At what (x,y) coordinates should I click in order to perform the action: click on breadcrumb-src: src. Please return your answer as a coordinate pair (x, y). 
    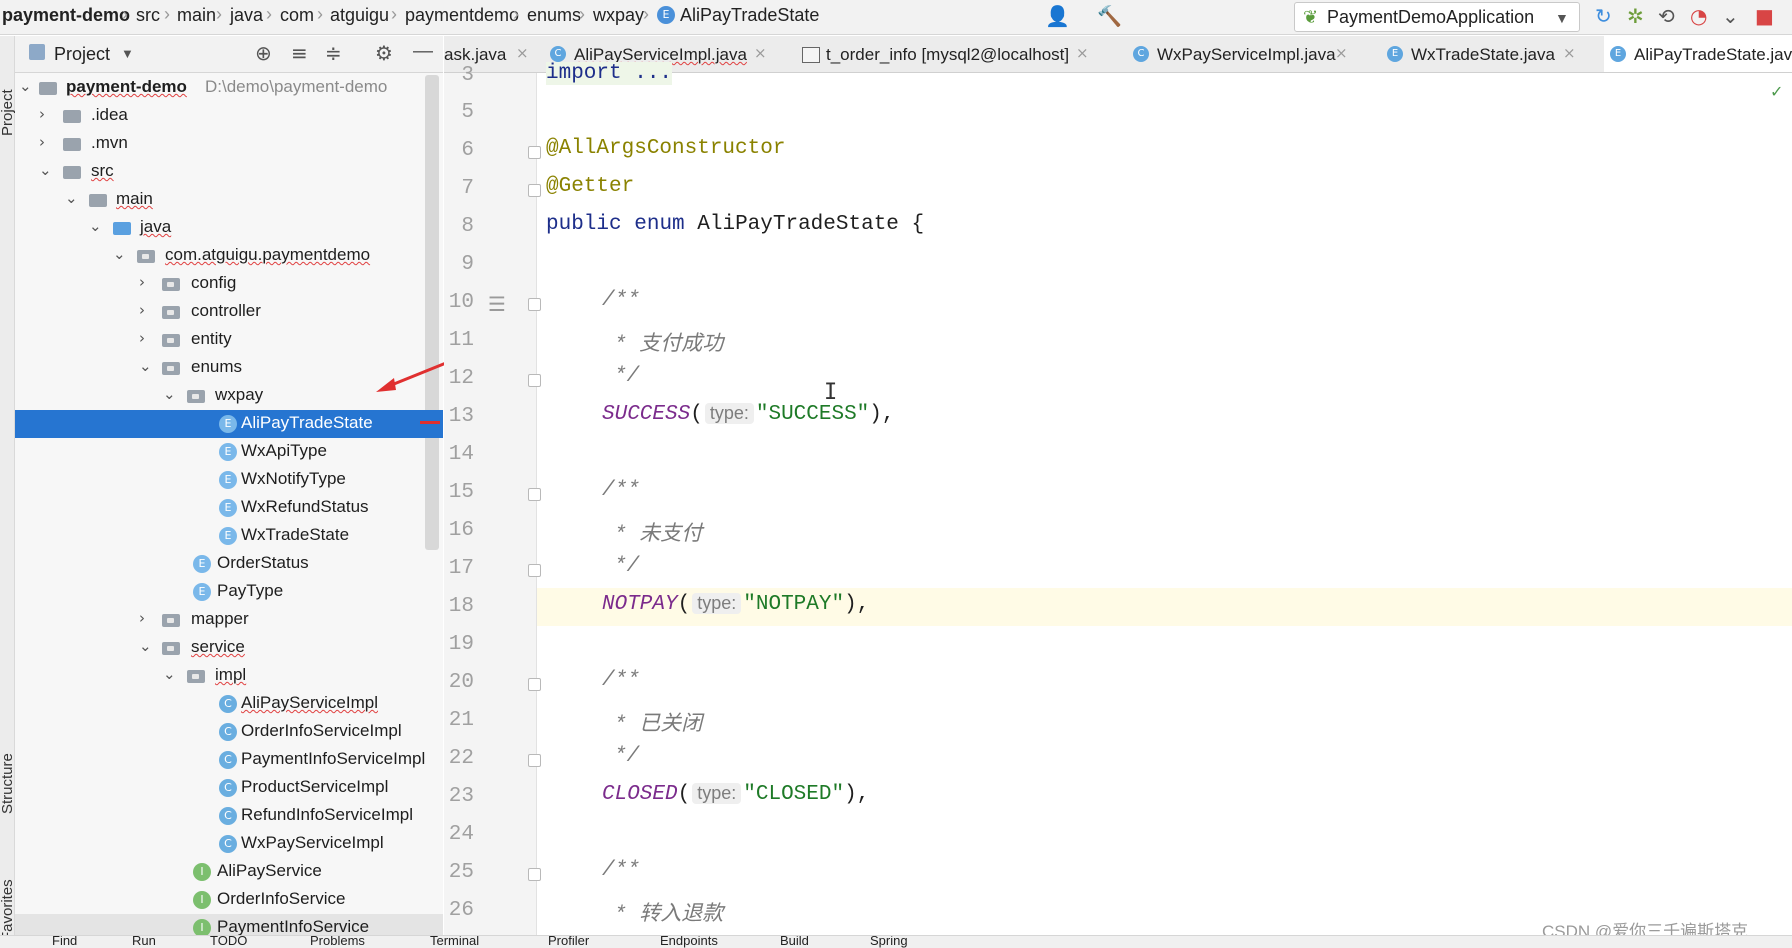
    Looking at the image, I should click on (148, 15).